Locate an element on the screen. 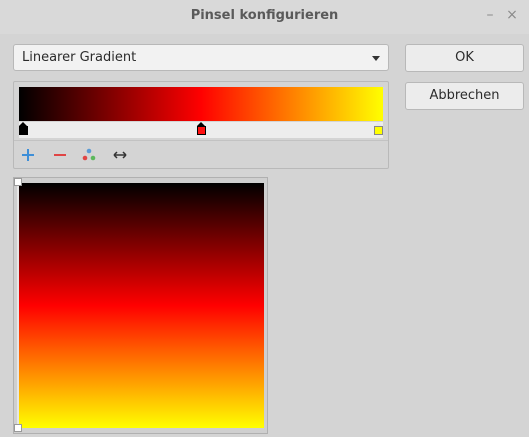 The height and width of the screenshot is (437, 529). window-title: Pinsel konfigurieren is located at coordinates (264, 15).